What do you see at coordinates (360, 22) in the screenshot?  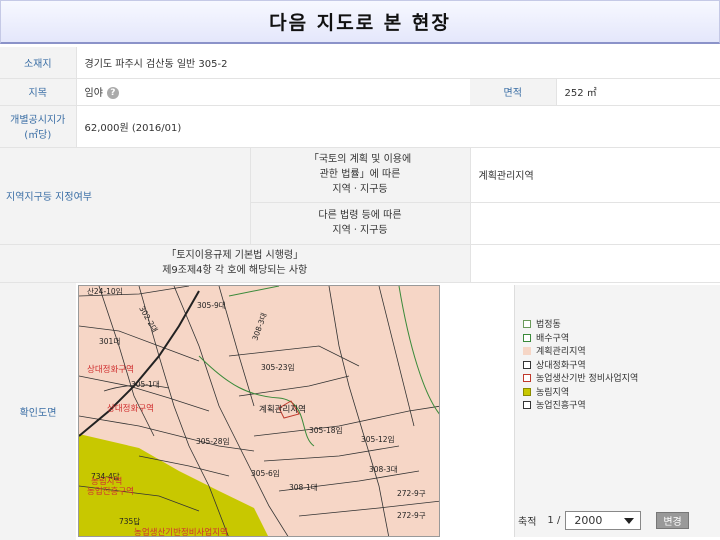 I see `page-title: 다음 지도로 본 현장` at bounding box center [360, 22].